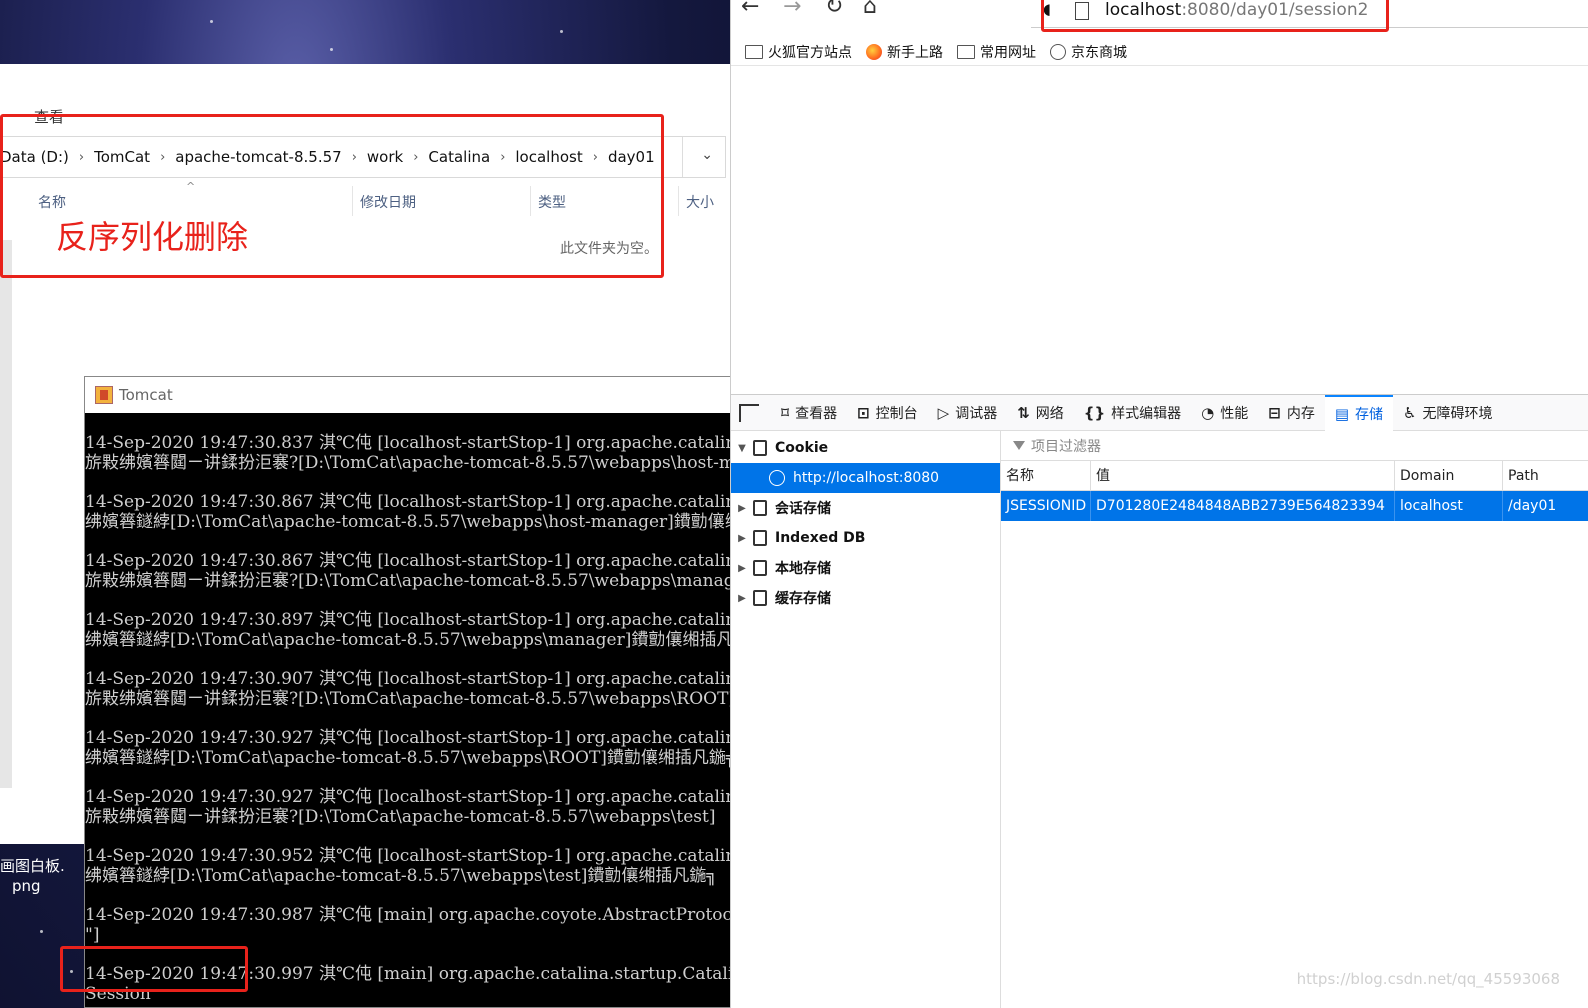 The height and width of the screenshot is (1008, 1588). I want to click on bookmark-item: 常用网址, so click(996, 52).